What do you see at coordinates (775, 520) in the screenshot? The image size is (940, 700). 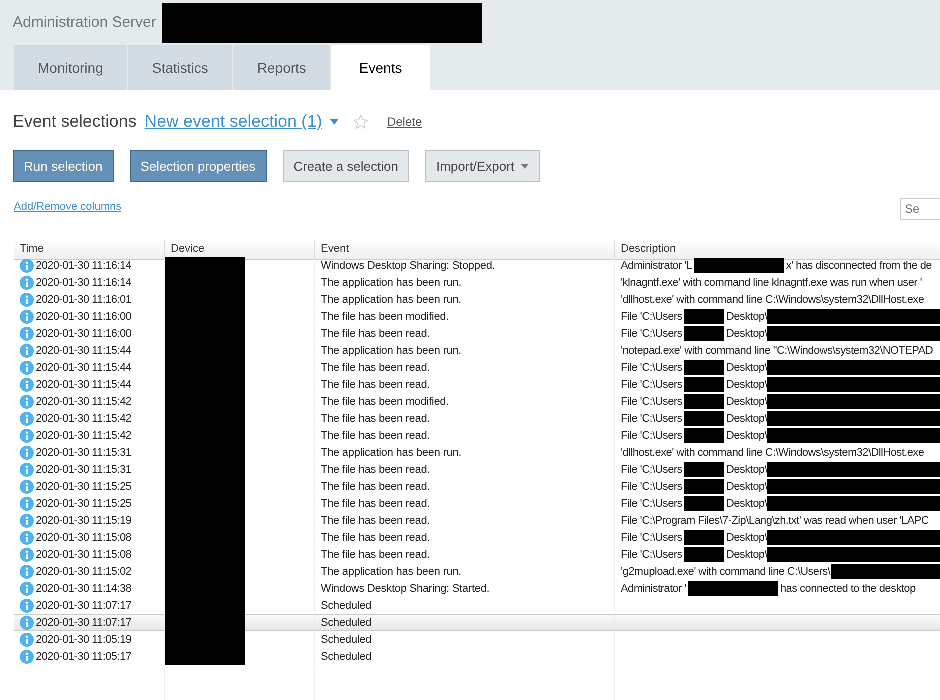 I see `description-text: File 'C:\Program Files\7-Zip\Lang\zh.txt' was read when user 'LAPC` at bounding box center [775, 520].